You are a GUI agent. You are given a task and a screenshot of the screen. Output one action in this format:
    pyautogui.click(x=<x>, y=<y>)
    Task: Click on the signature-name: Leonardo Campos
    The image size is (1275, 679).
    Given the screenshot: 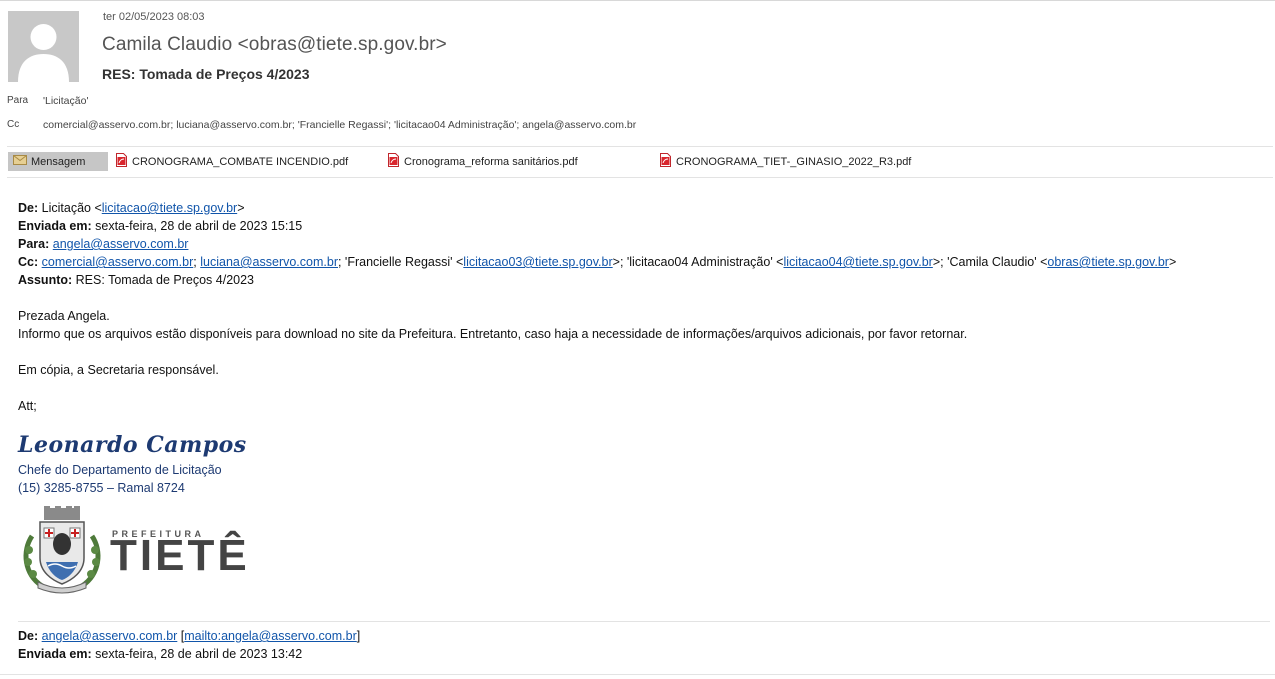 What is the action you would take?
    pyautogui.click(x=132, y=445)
    